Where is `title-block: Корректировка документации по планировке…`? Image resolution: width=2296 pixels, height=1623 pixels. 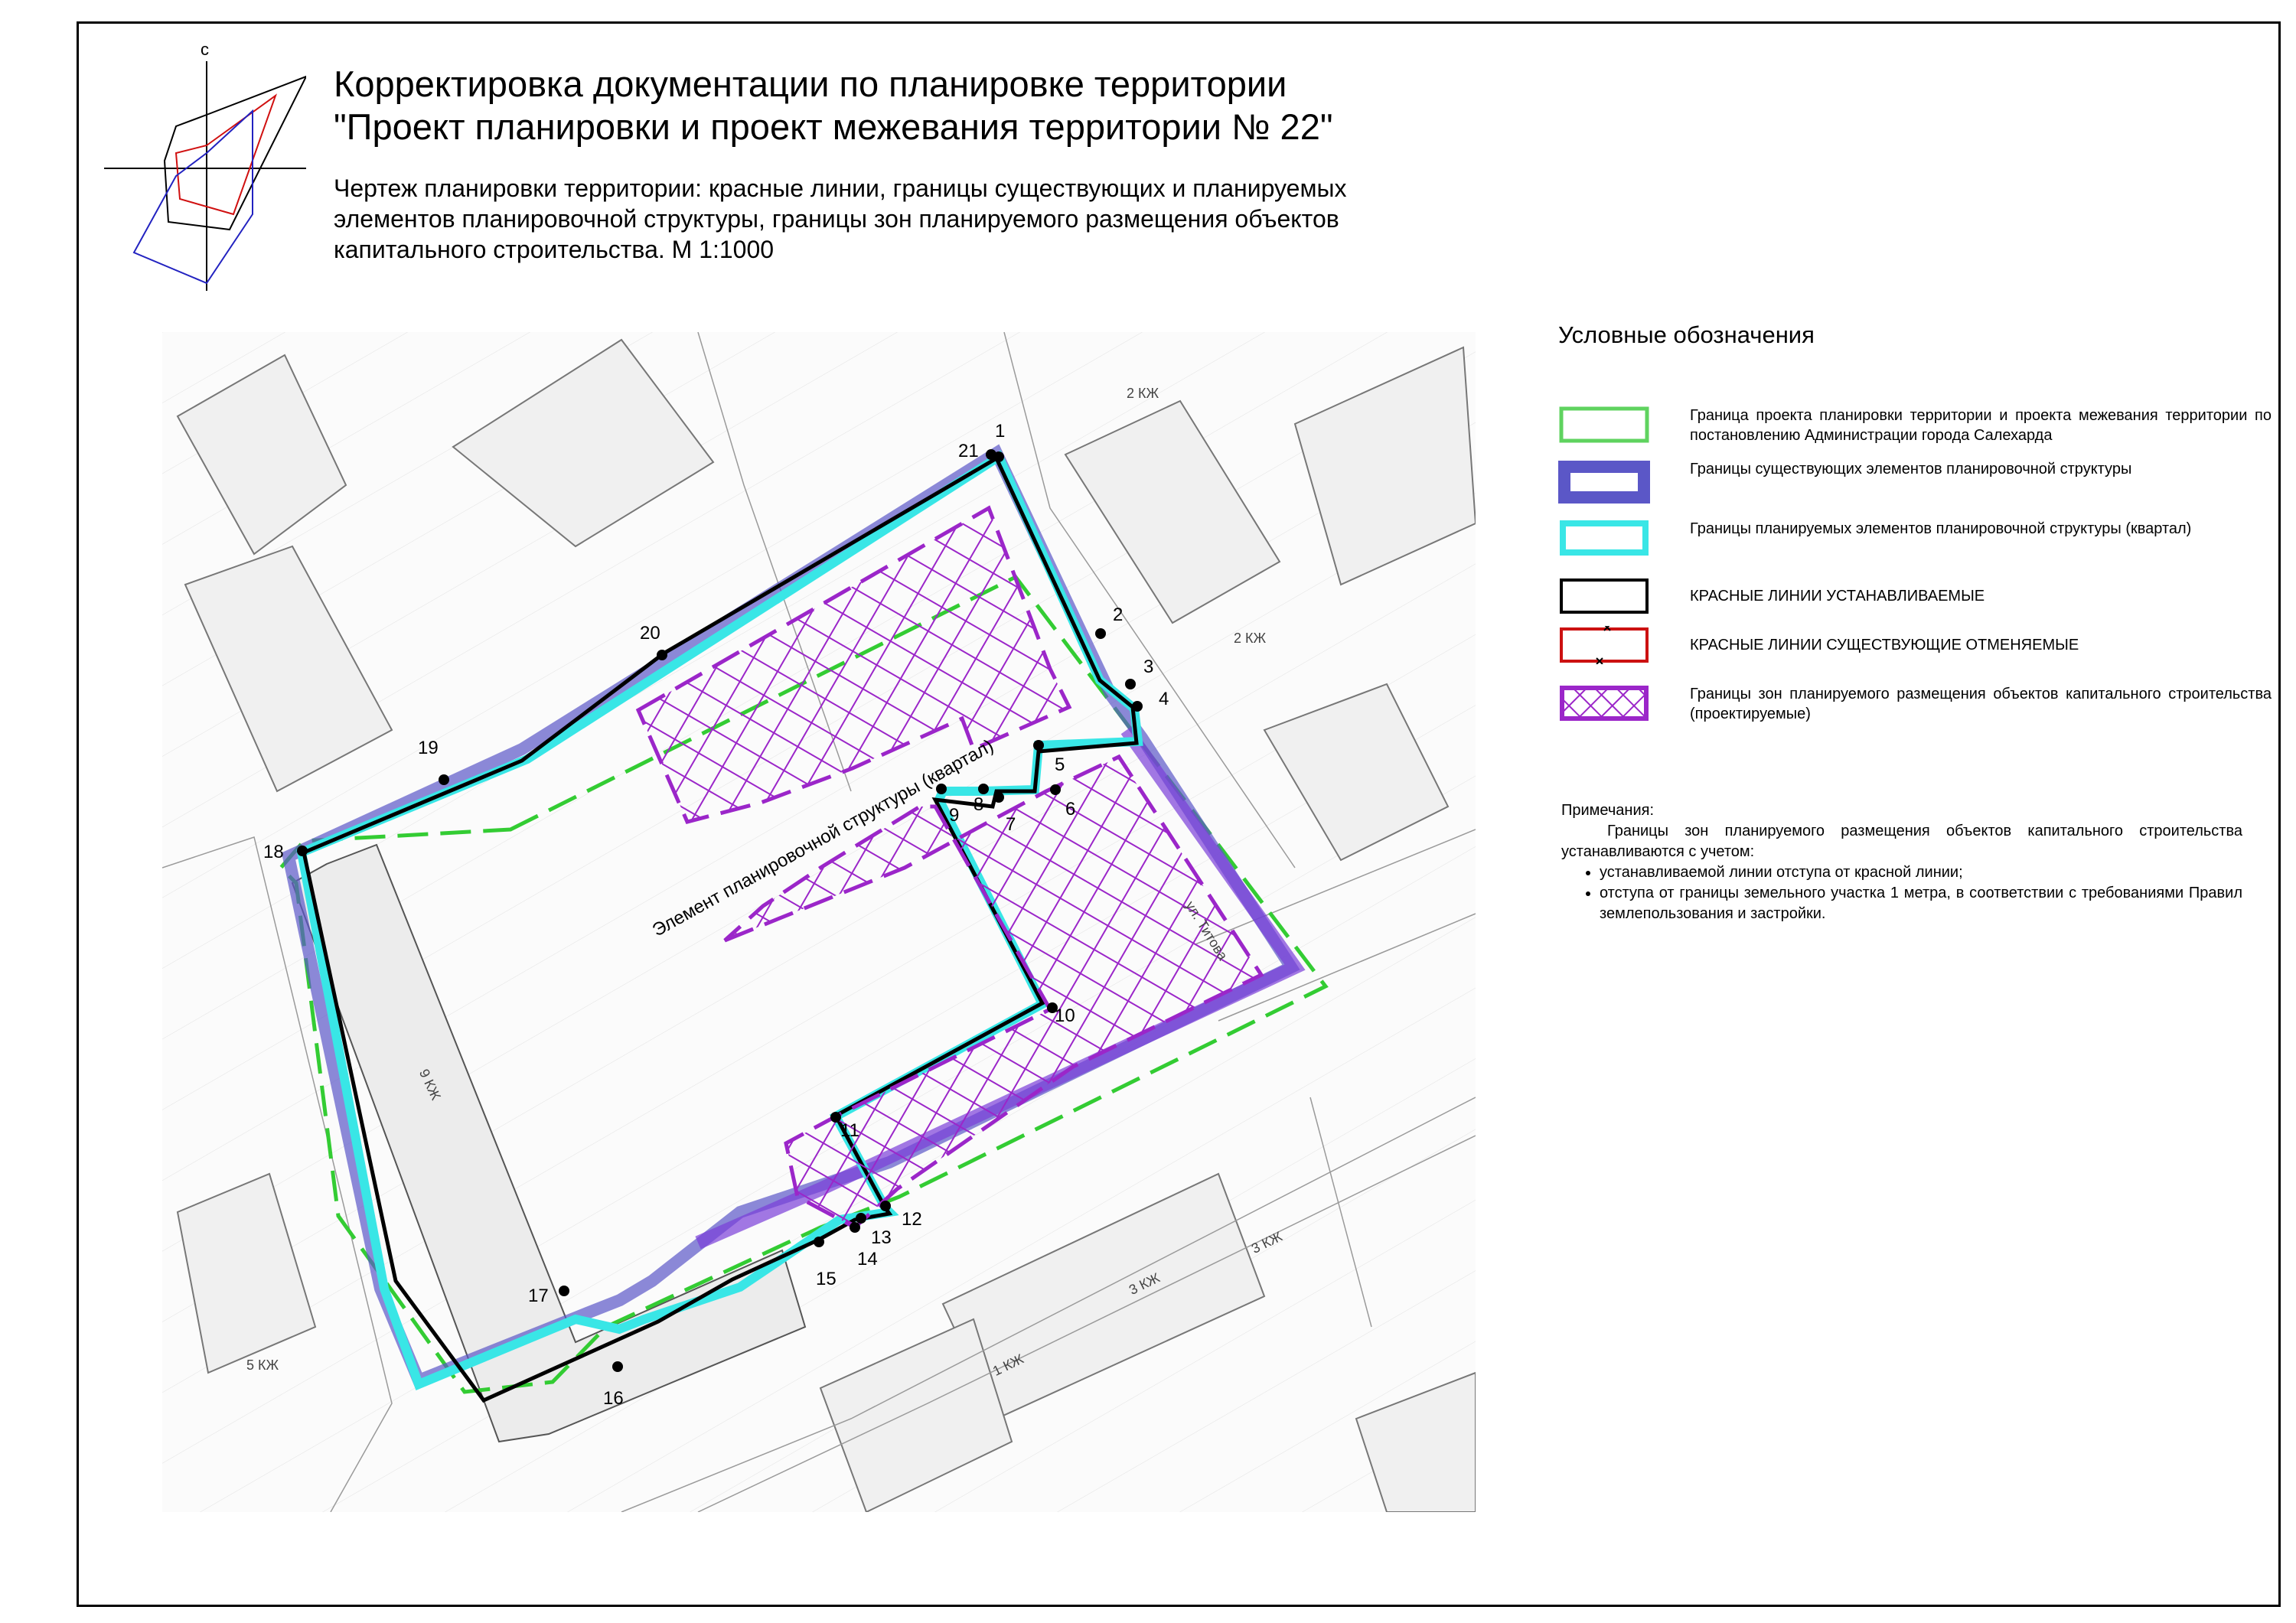 title-block: Корректировка документации по планировке… is located at coordinates (946, 105).